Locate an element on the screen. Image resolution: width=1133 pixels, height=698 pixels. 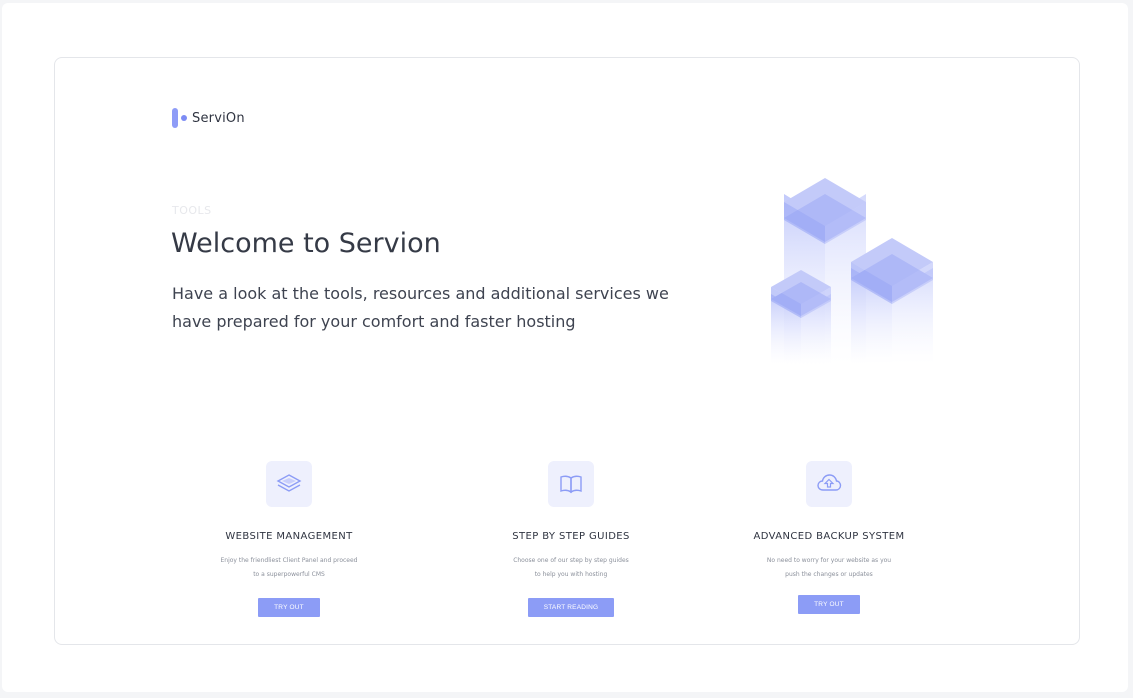
layers-icon is located at coordinates (289, 484).